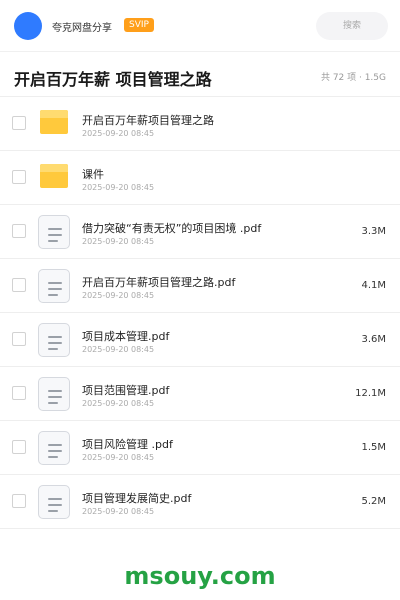 This screenshot has width=400, height=600. I want to click on list-item: 开启百万年薪项目管理之路 2025-09-20 08:45, so click(200, 124).